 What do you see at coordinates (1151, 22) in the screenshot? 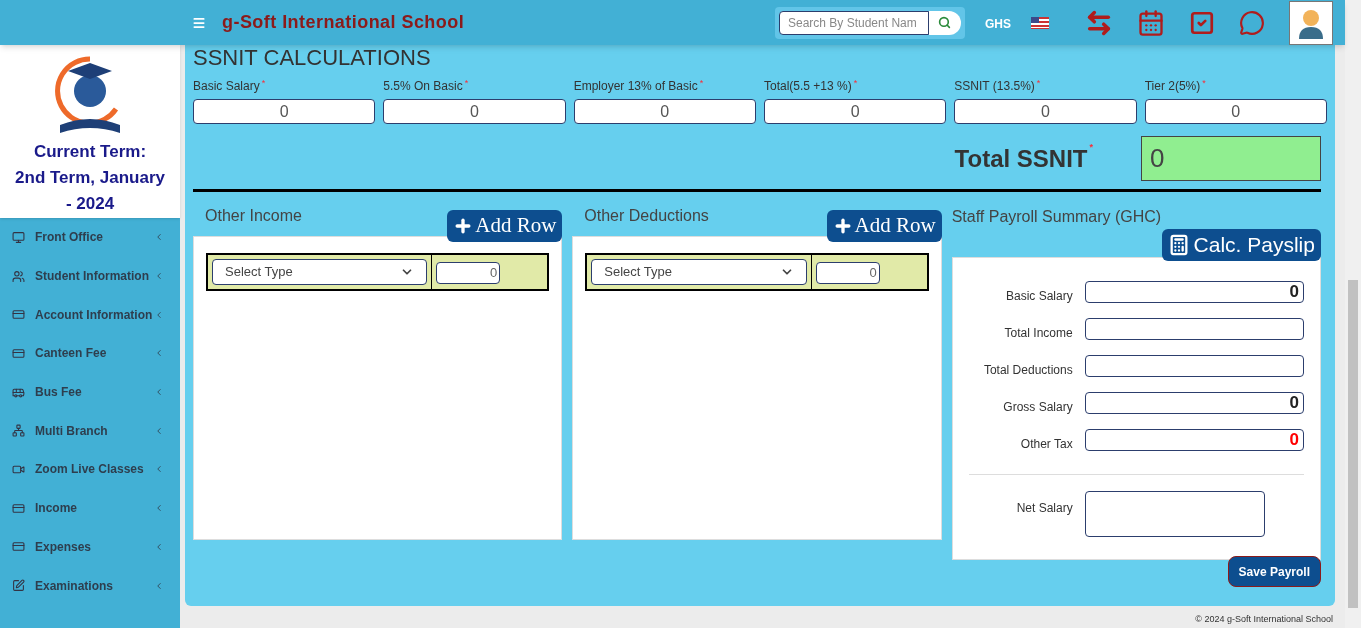
I see `calendar-icon` at bounding box center [1151, 22].